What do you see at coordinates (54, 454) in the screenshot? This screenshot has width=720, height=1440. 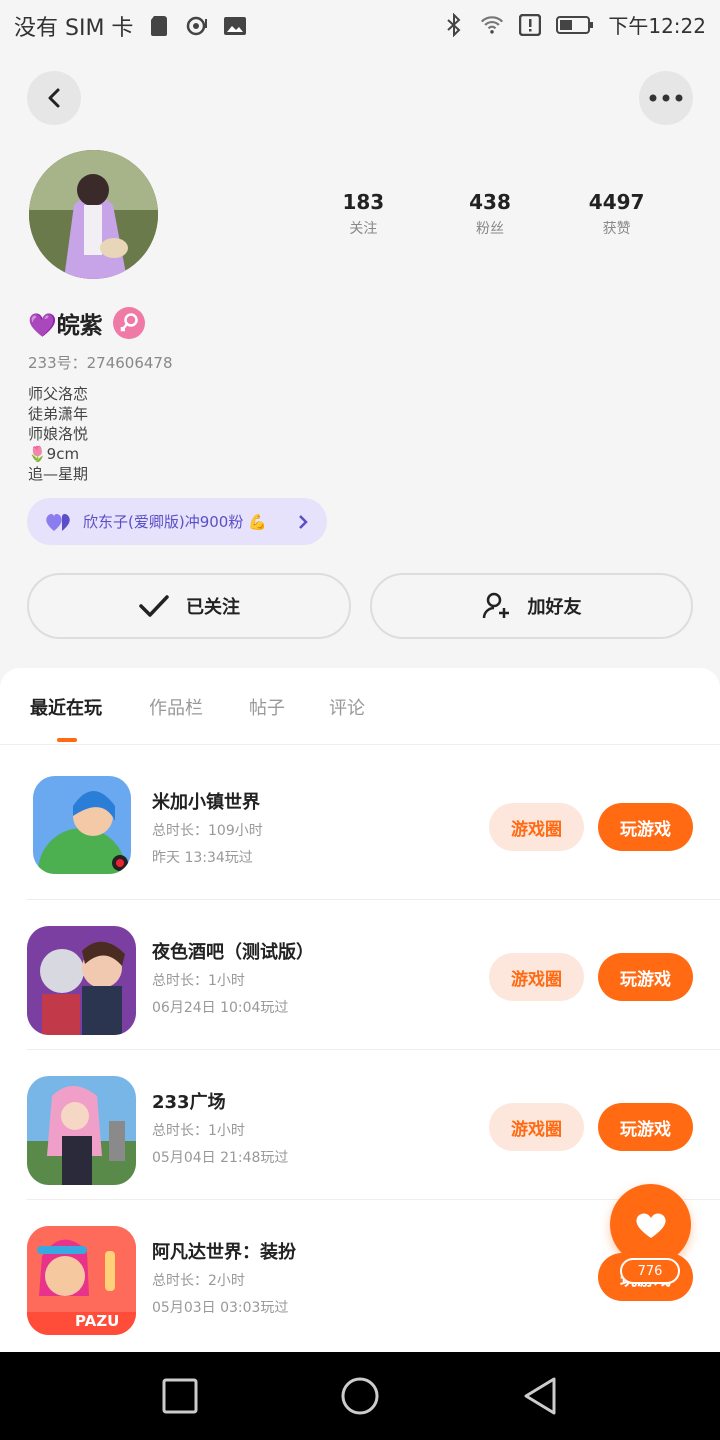 I see `bio-line: 🌷9cm` at bounding box center [54, 454].